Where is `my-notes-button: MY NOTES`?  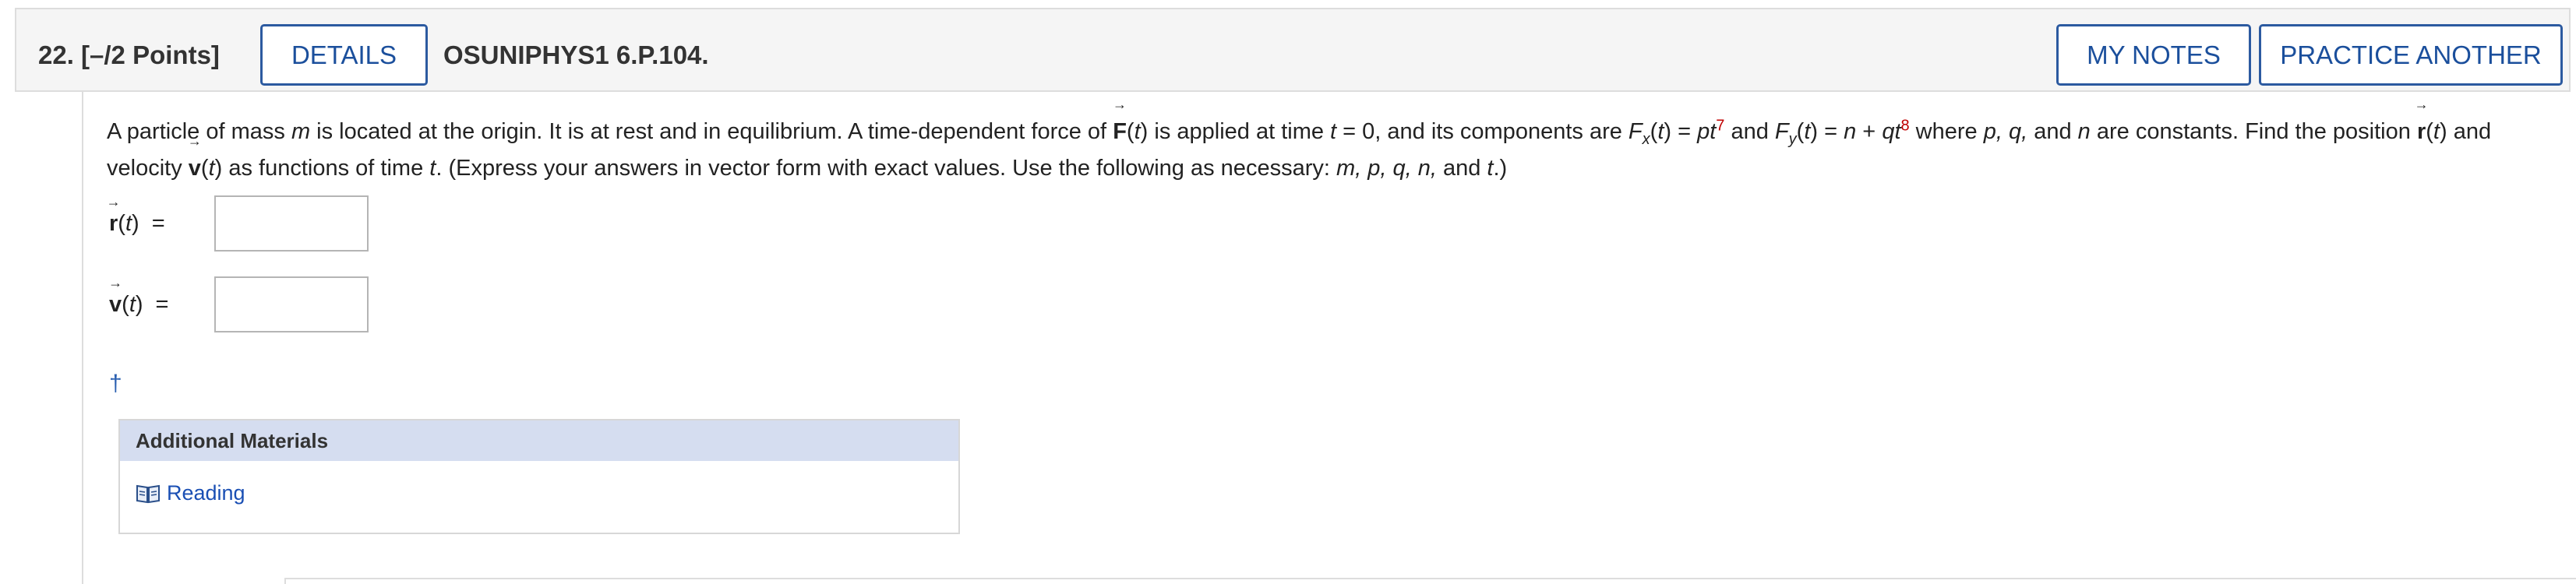
my-notes-button: MY NOTES is located at coordinates (2153, 55).